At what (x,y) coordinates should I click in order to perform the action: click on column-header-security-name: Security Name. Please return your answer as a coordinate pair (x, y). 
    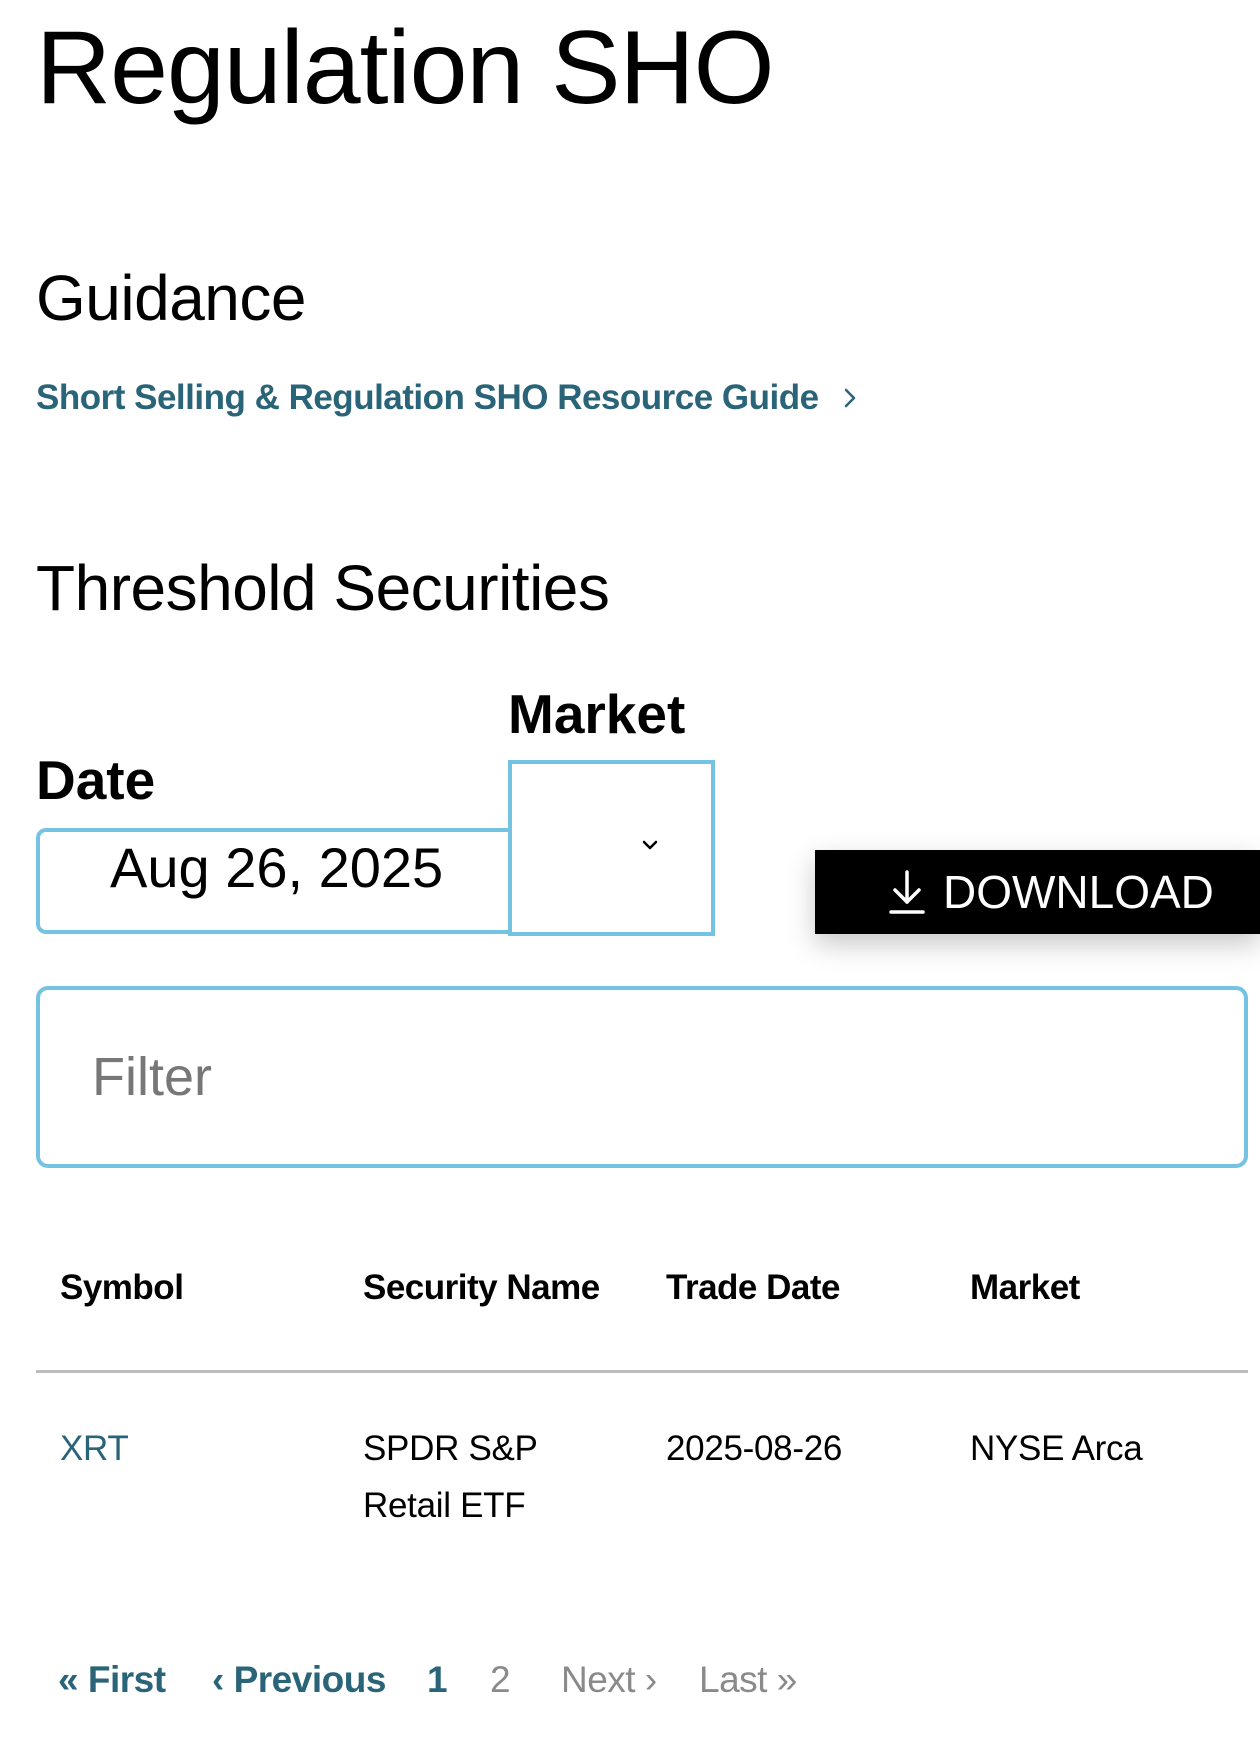
    Looking at the image, I should click on (481, 1288).